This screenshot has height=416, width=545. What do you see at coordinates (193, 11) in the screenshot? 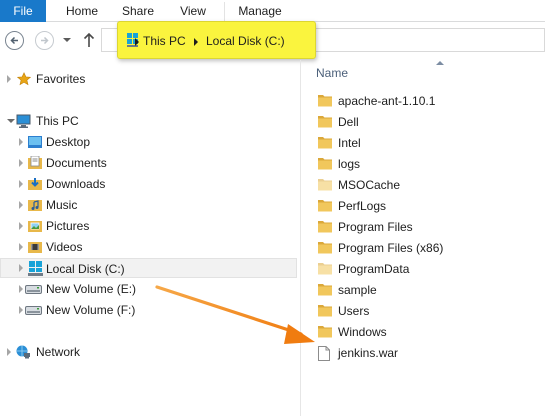
I see `tab-view: View` at bounding box center [193, 11].